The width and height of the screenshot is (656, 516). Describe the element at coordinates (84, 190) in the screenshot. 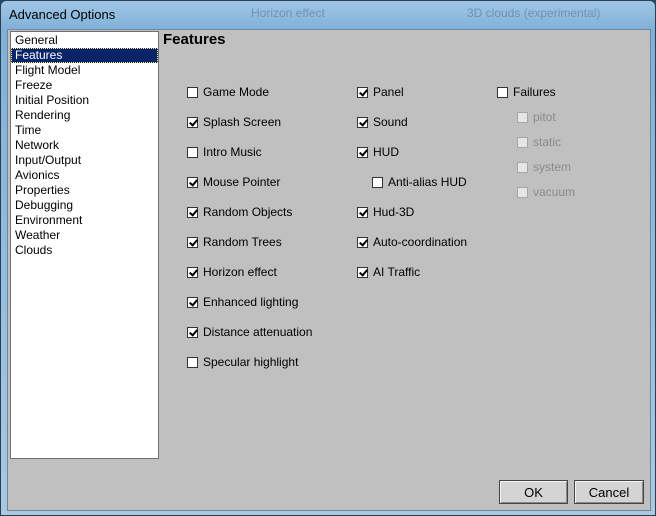

I see `nav-item-properties: Properties` at that location.